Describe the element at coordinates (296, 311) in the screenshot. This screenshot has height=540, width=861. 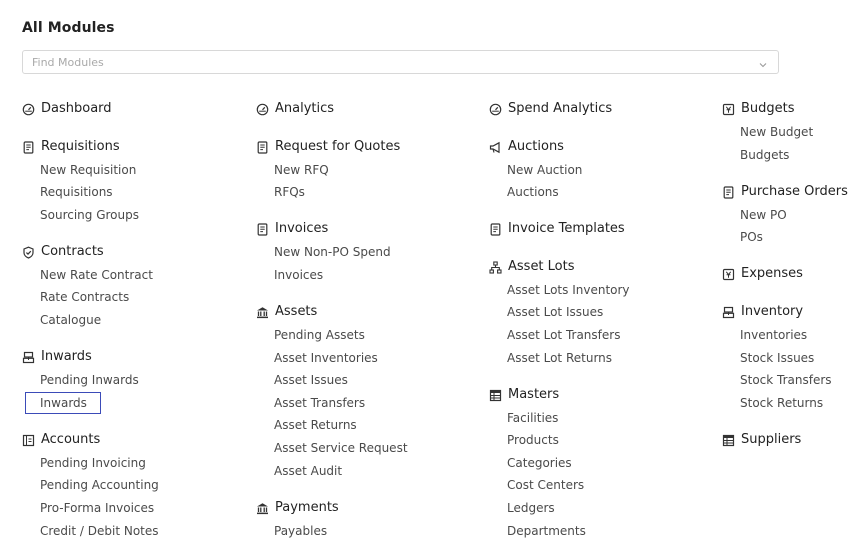
I see `module-header-label: Assets` at that location.